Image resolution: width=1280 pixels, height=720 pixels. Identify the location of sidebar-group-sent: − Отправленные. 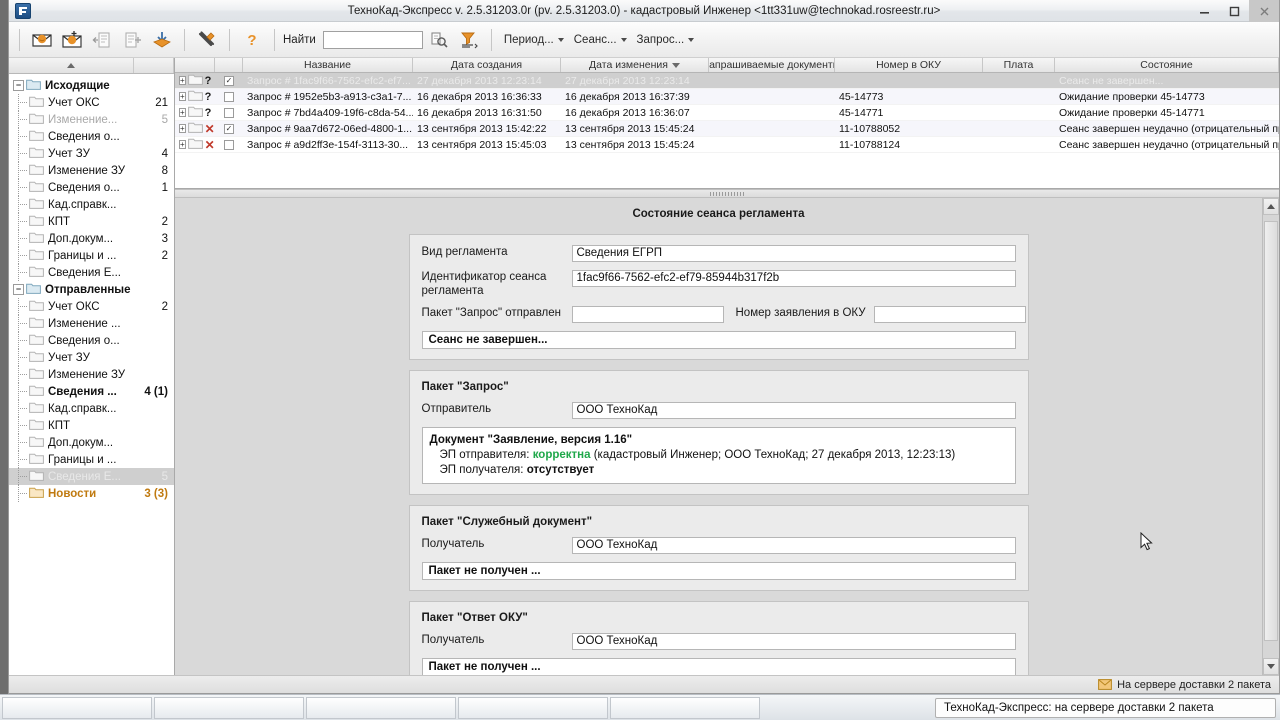
(91, 289).